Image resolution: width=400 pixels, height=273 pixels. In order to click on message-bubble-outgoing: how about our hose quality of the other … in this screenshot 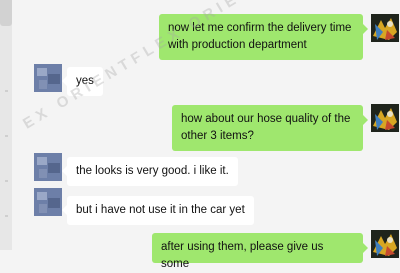, I will do `click(270, 128)`.